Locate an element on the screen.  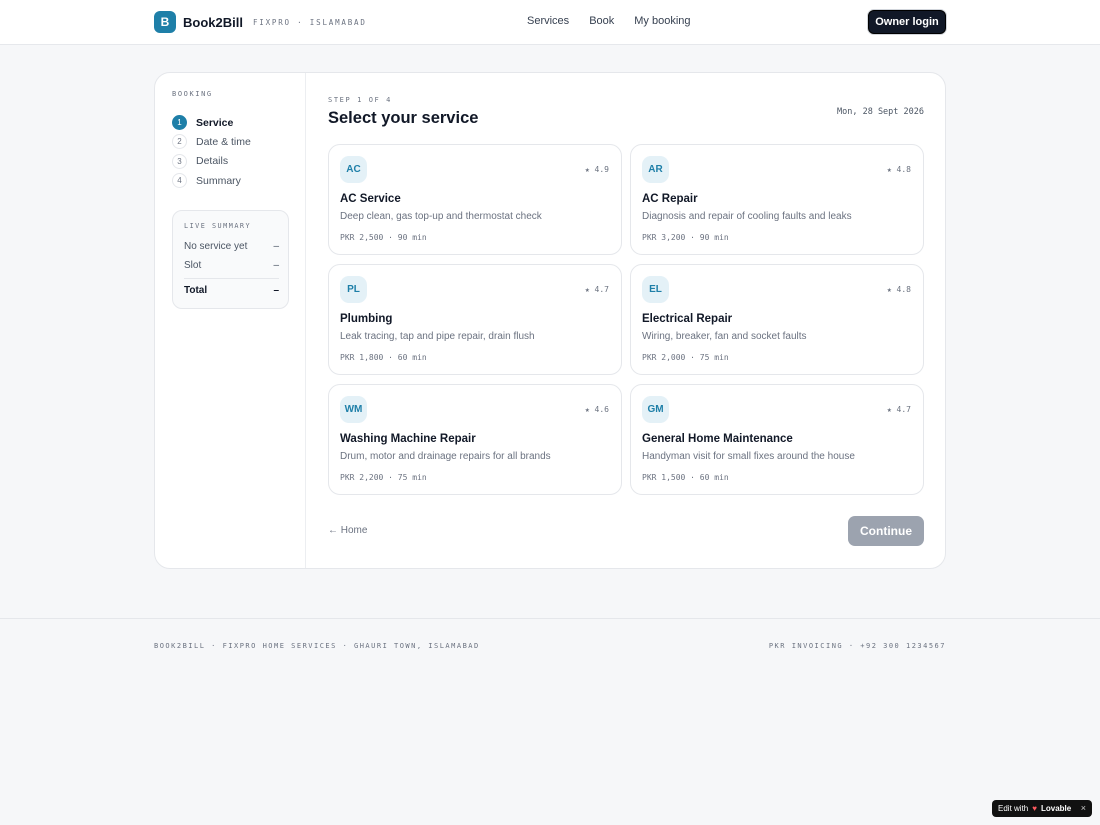
brand-name: Book2Bill is located at coordinates (213, 22).